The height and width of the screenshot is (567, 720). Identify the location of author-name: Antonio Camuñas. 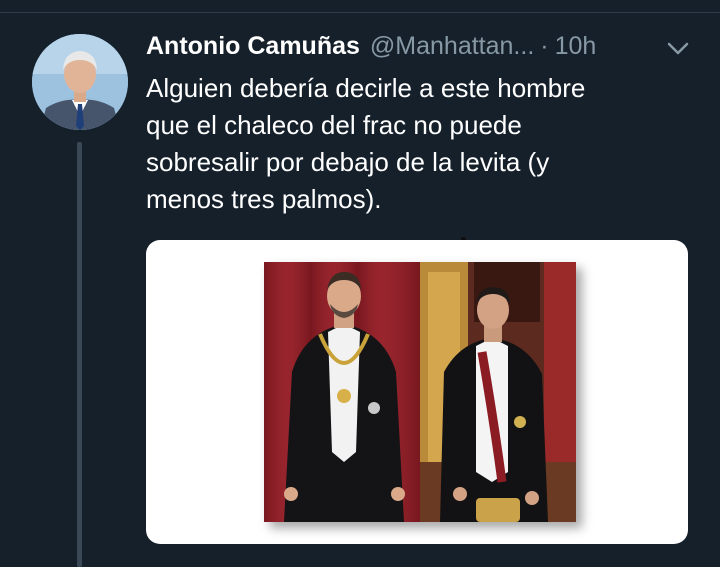
(253, 46).